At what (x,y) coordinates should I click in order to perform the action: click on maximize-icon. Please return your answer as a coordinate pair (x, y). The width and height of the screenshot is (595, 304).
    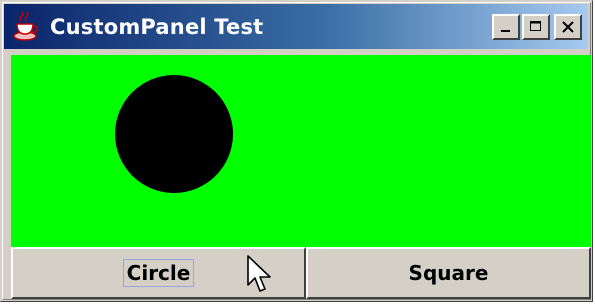
    Looking at the image, I should click on (535, 26).